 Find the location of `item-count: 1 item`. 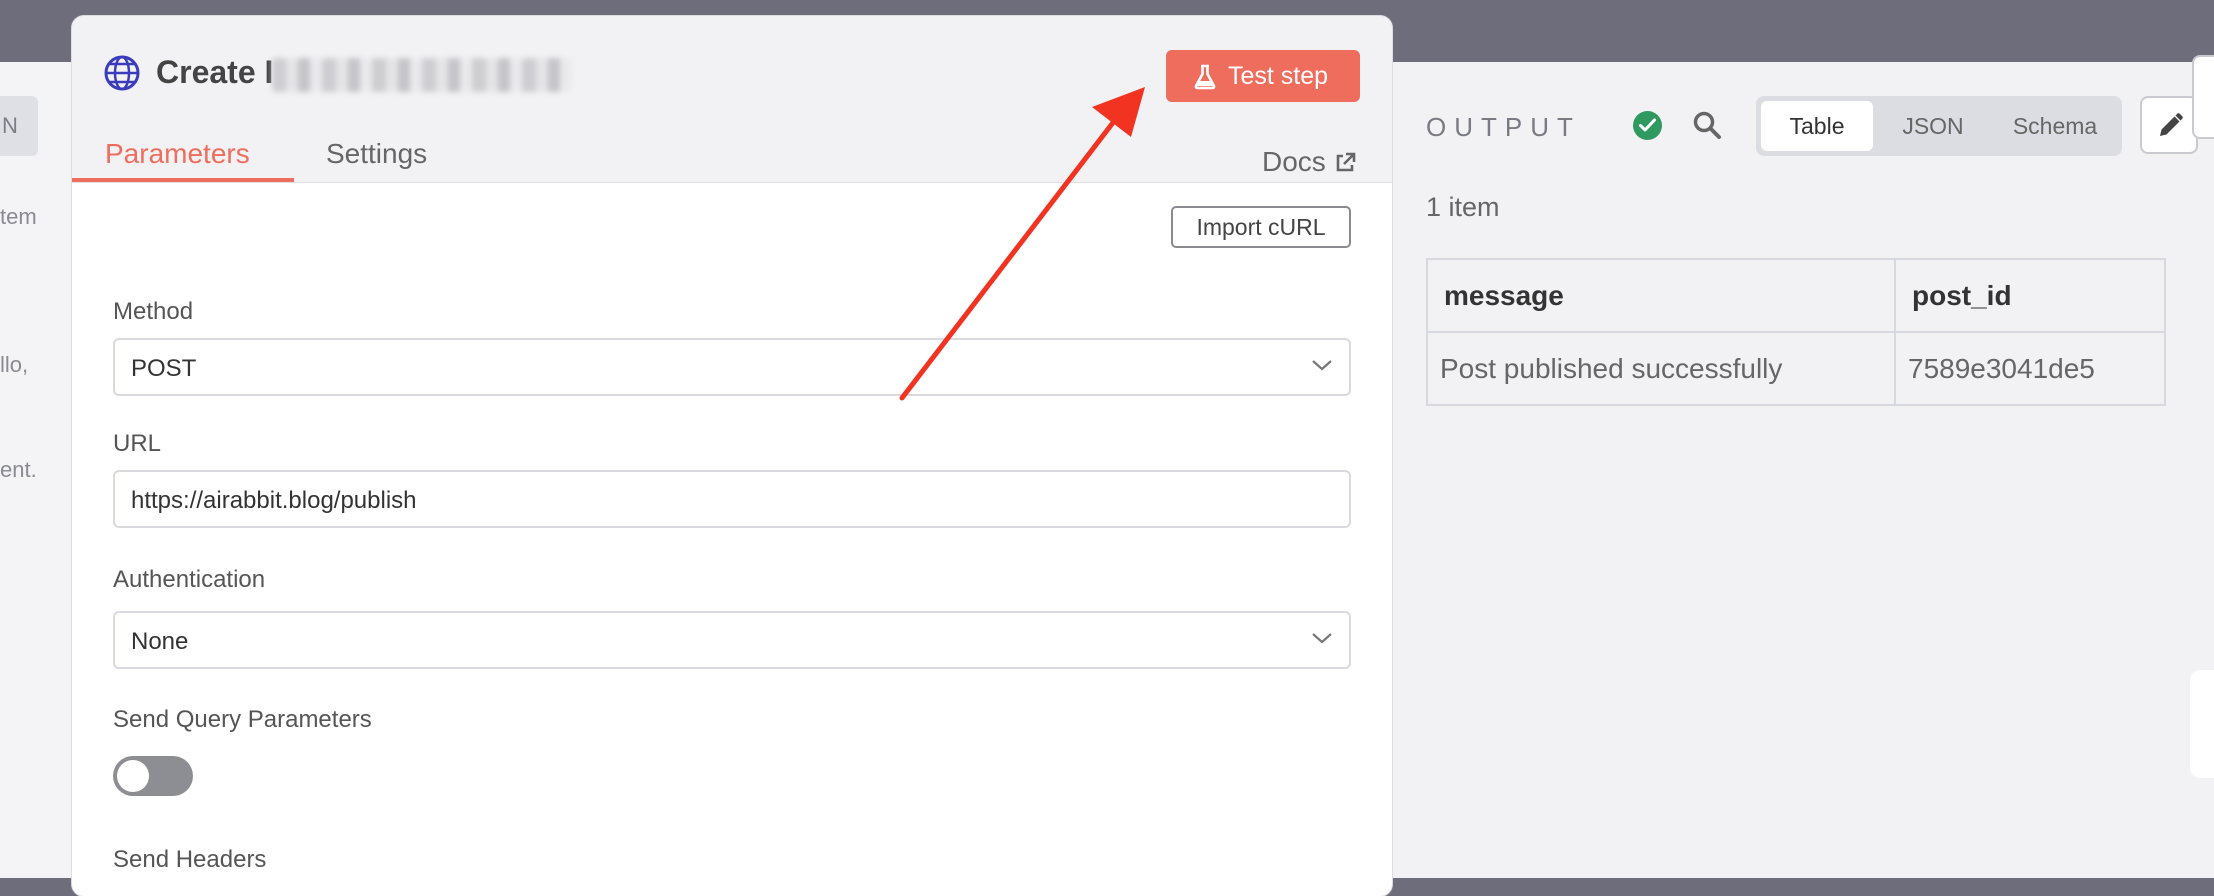

item-count: 1 item is located at coordinates (1463, 207).